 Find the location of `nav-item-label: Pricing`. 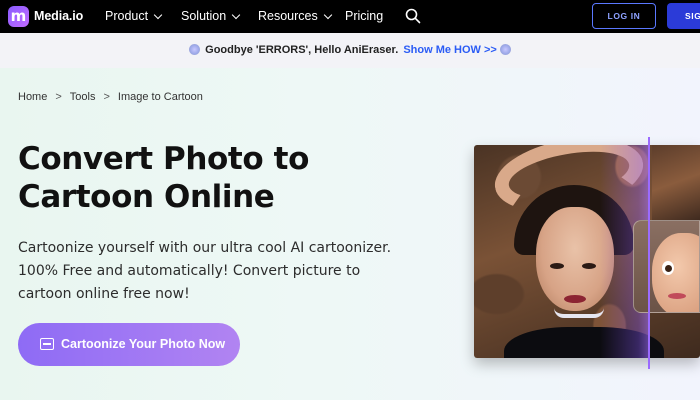

nav-item-label: Pricing is located at coordinates (364, 16).